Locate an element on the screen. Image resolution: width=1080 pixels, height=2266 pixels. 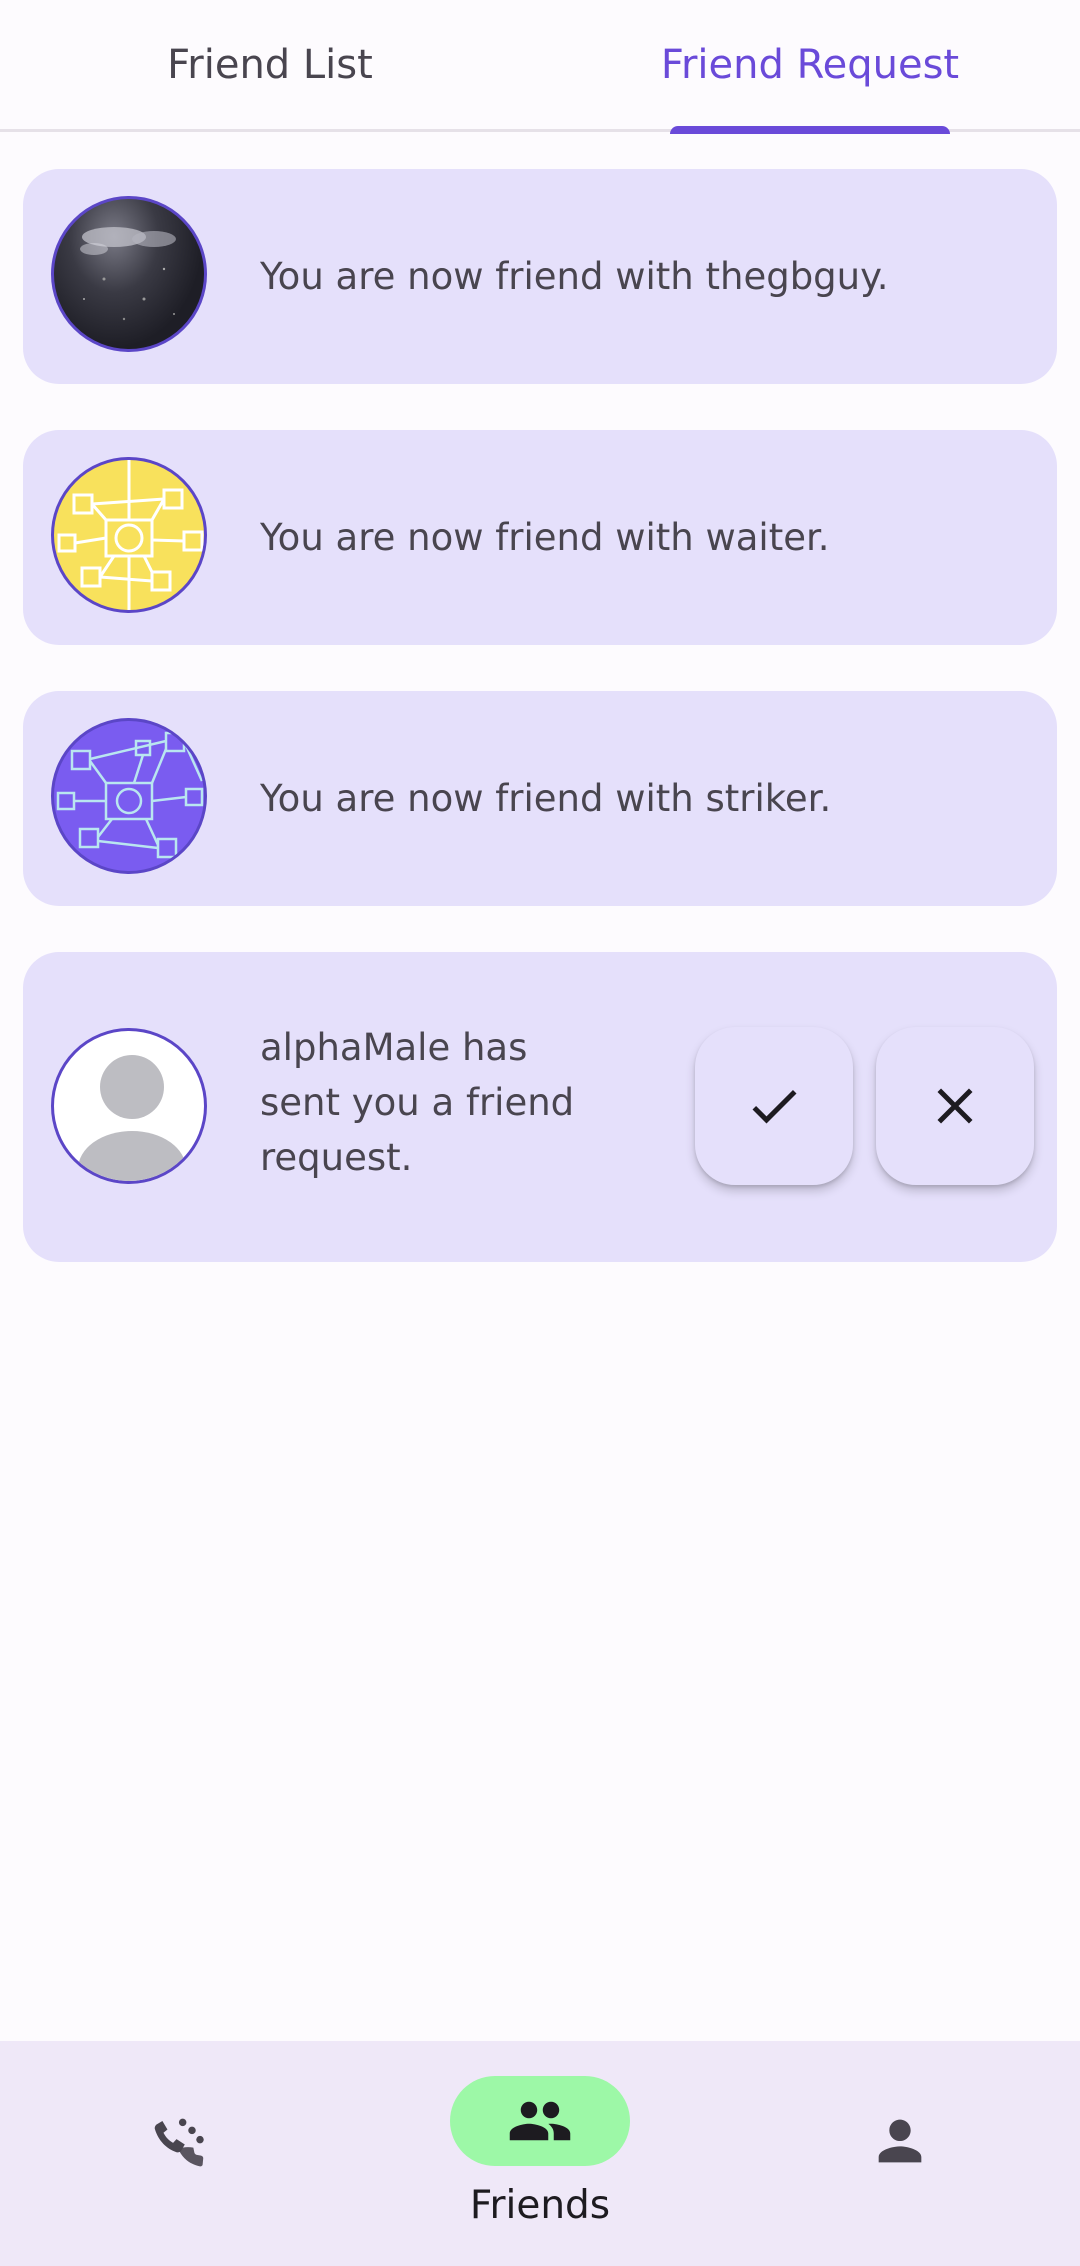
people-icon is located at coordinates (540, 2121).